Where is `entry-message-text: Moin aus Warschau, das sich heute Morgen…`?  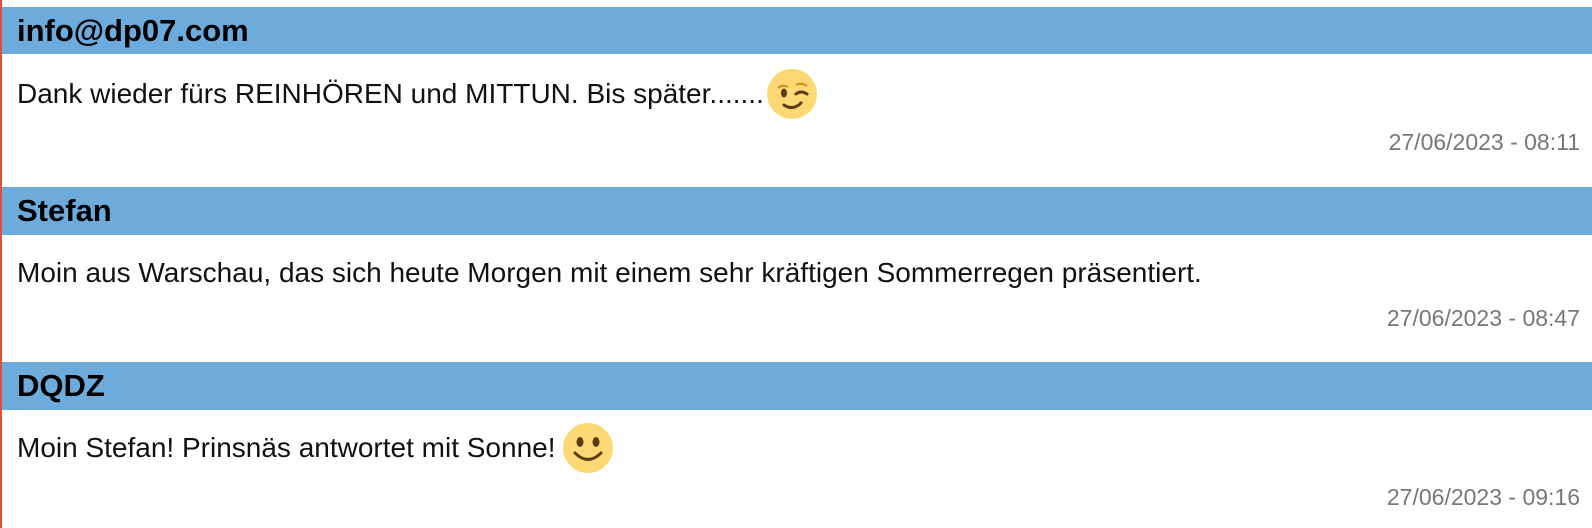
entry-message-text: Moin aus Warschau, das sich heute Morgen… is located at coordinates (609, 272).